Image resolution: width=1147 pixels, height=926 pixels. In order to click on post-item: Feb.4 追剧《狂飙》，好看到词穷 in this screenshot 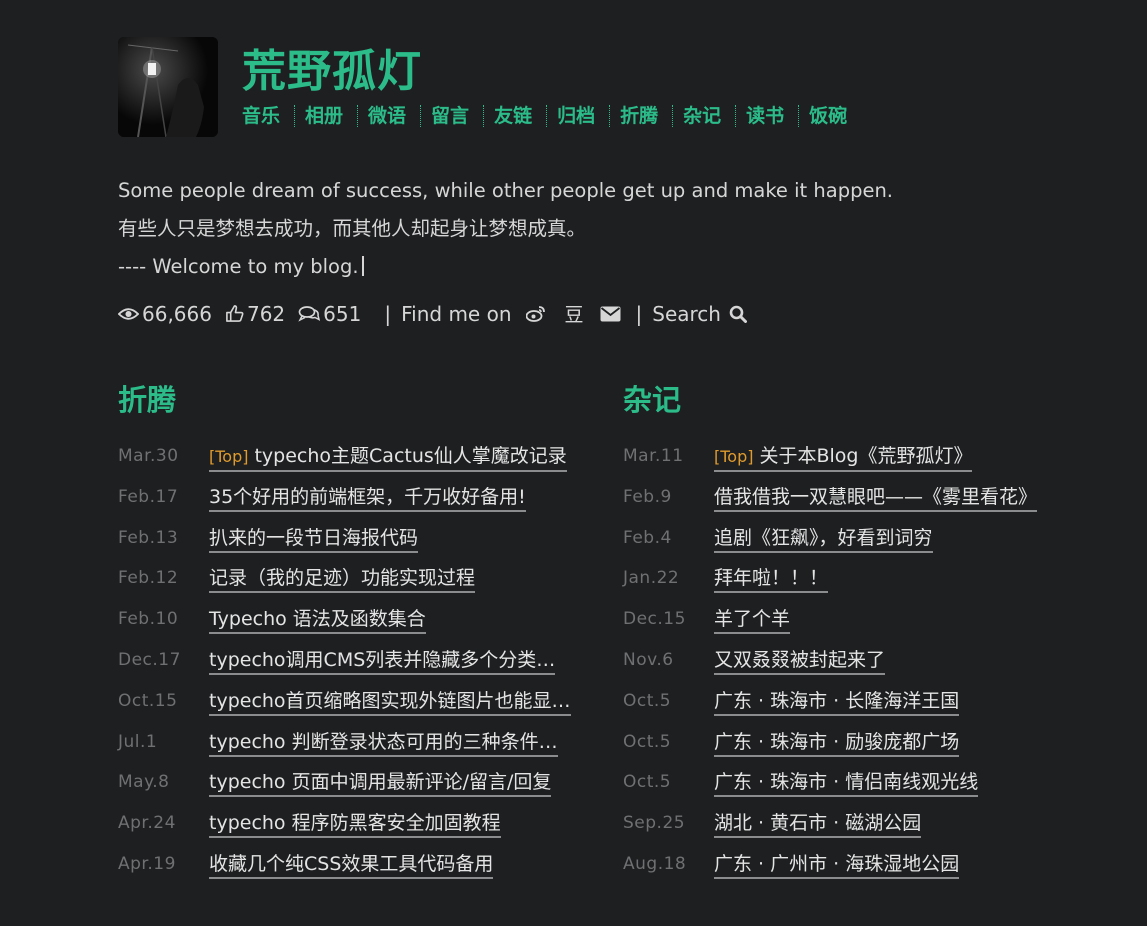, I will do `click(830, 546)`.